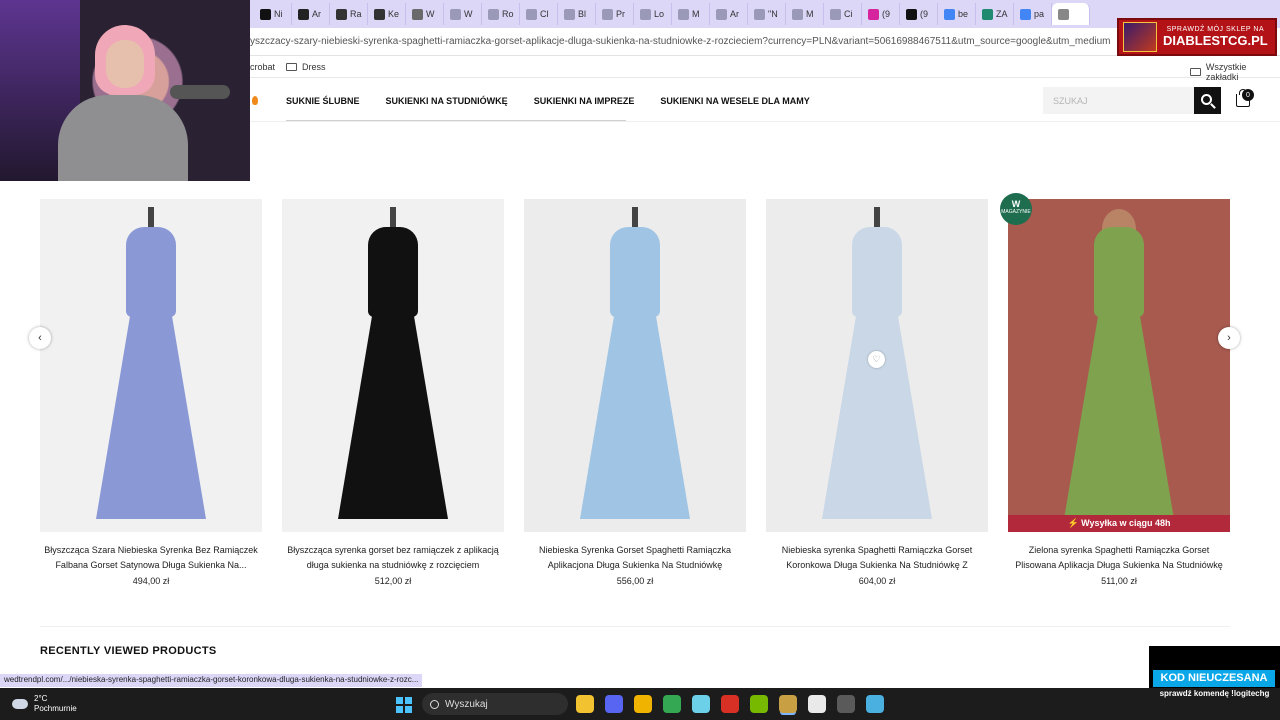 Image resolution: width=1280 pixels, height=720 pixels. Describe the element at coordinates (995, 14) in the screenshot. I see `browser-tab: ZA` at that location.